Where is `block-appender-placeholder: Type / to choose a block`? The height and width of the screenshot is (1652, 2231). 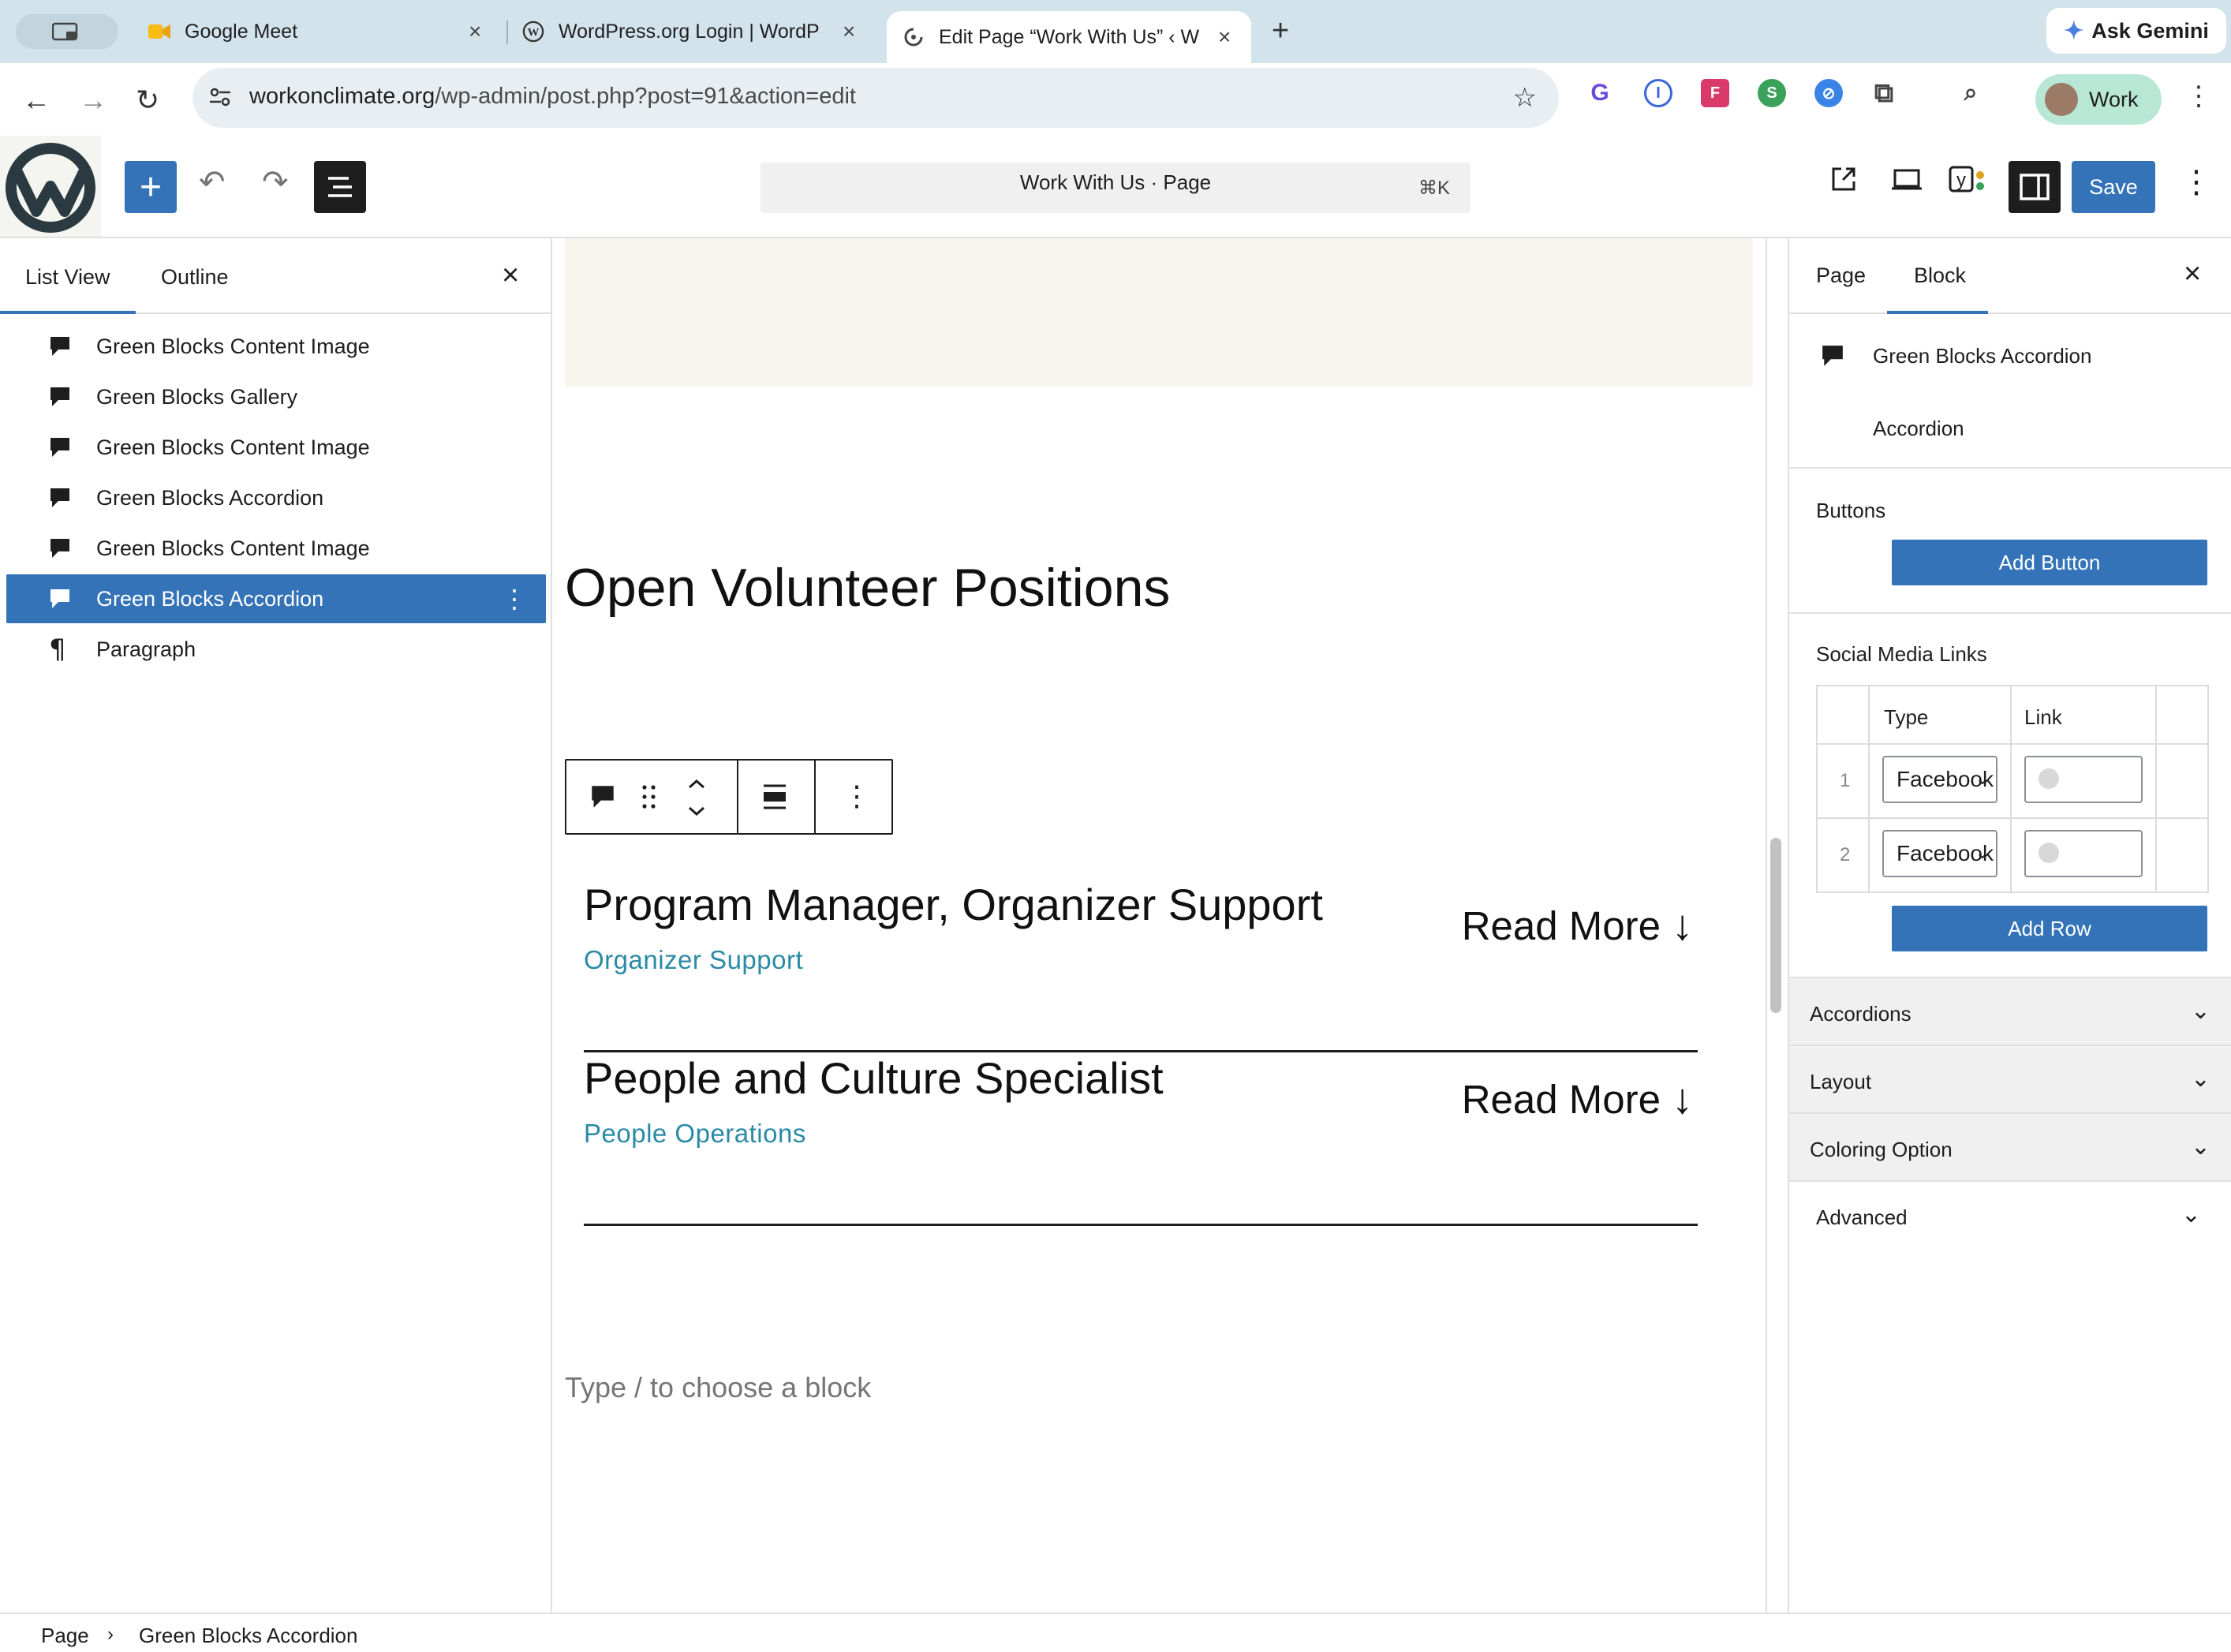
block-appender-placeholder: Type / to choose a block is located at coordinates (718, 1387).